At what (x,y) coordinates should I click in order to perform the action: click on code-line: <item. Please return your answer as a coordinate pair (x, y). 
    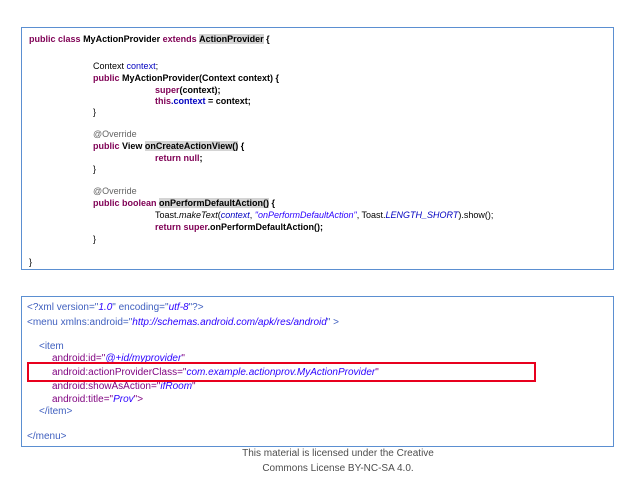
    Looking at the image, I should click on (51, 346).